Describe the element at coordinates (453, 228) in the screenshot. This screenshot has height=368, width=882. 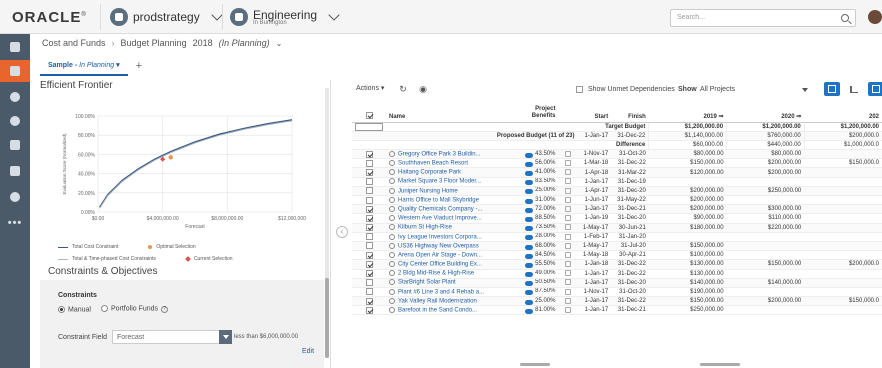
I see `row-name: Kilburn St High-Rise` at that location.